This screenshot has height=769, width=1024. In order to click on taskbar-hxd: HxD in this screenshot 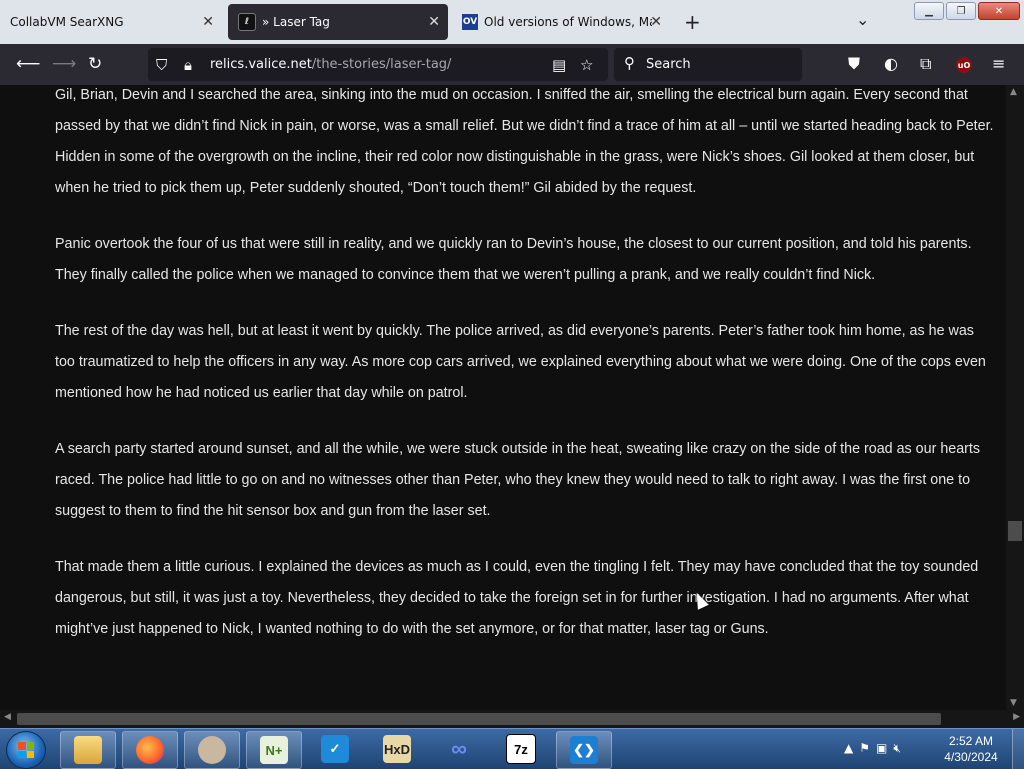, I will do `click(397, 749)`.